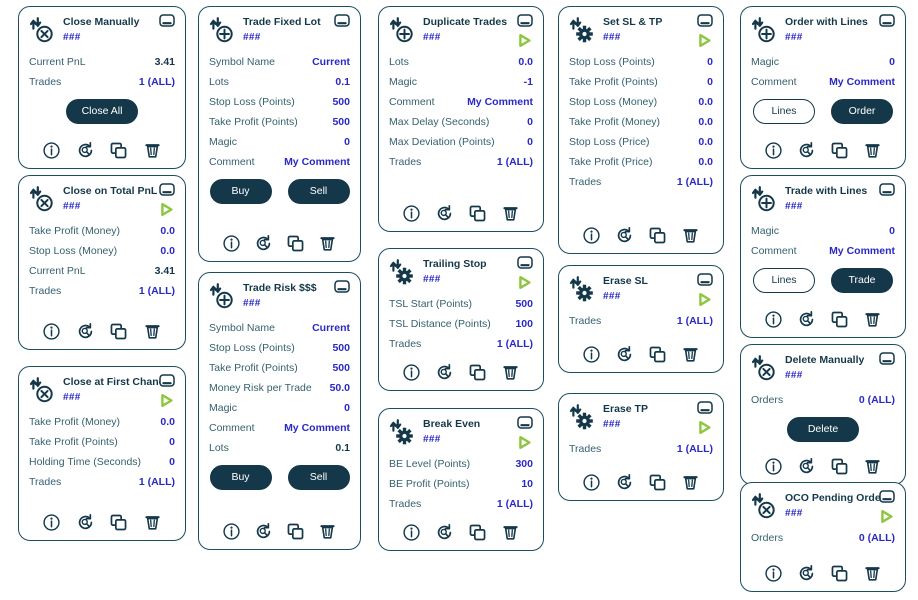  What do you see at coordinates (823, 429) in the screenshot?
I see `delete-button: Delete` at bounding box center [823, 429].